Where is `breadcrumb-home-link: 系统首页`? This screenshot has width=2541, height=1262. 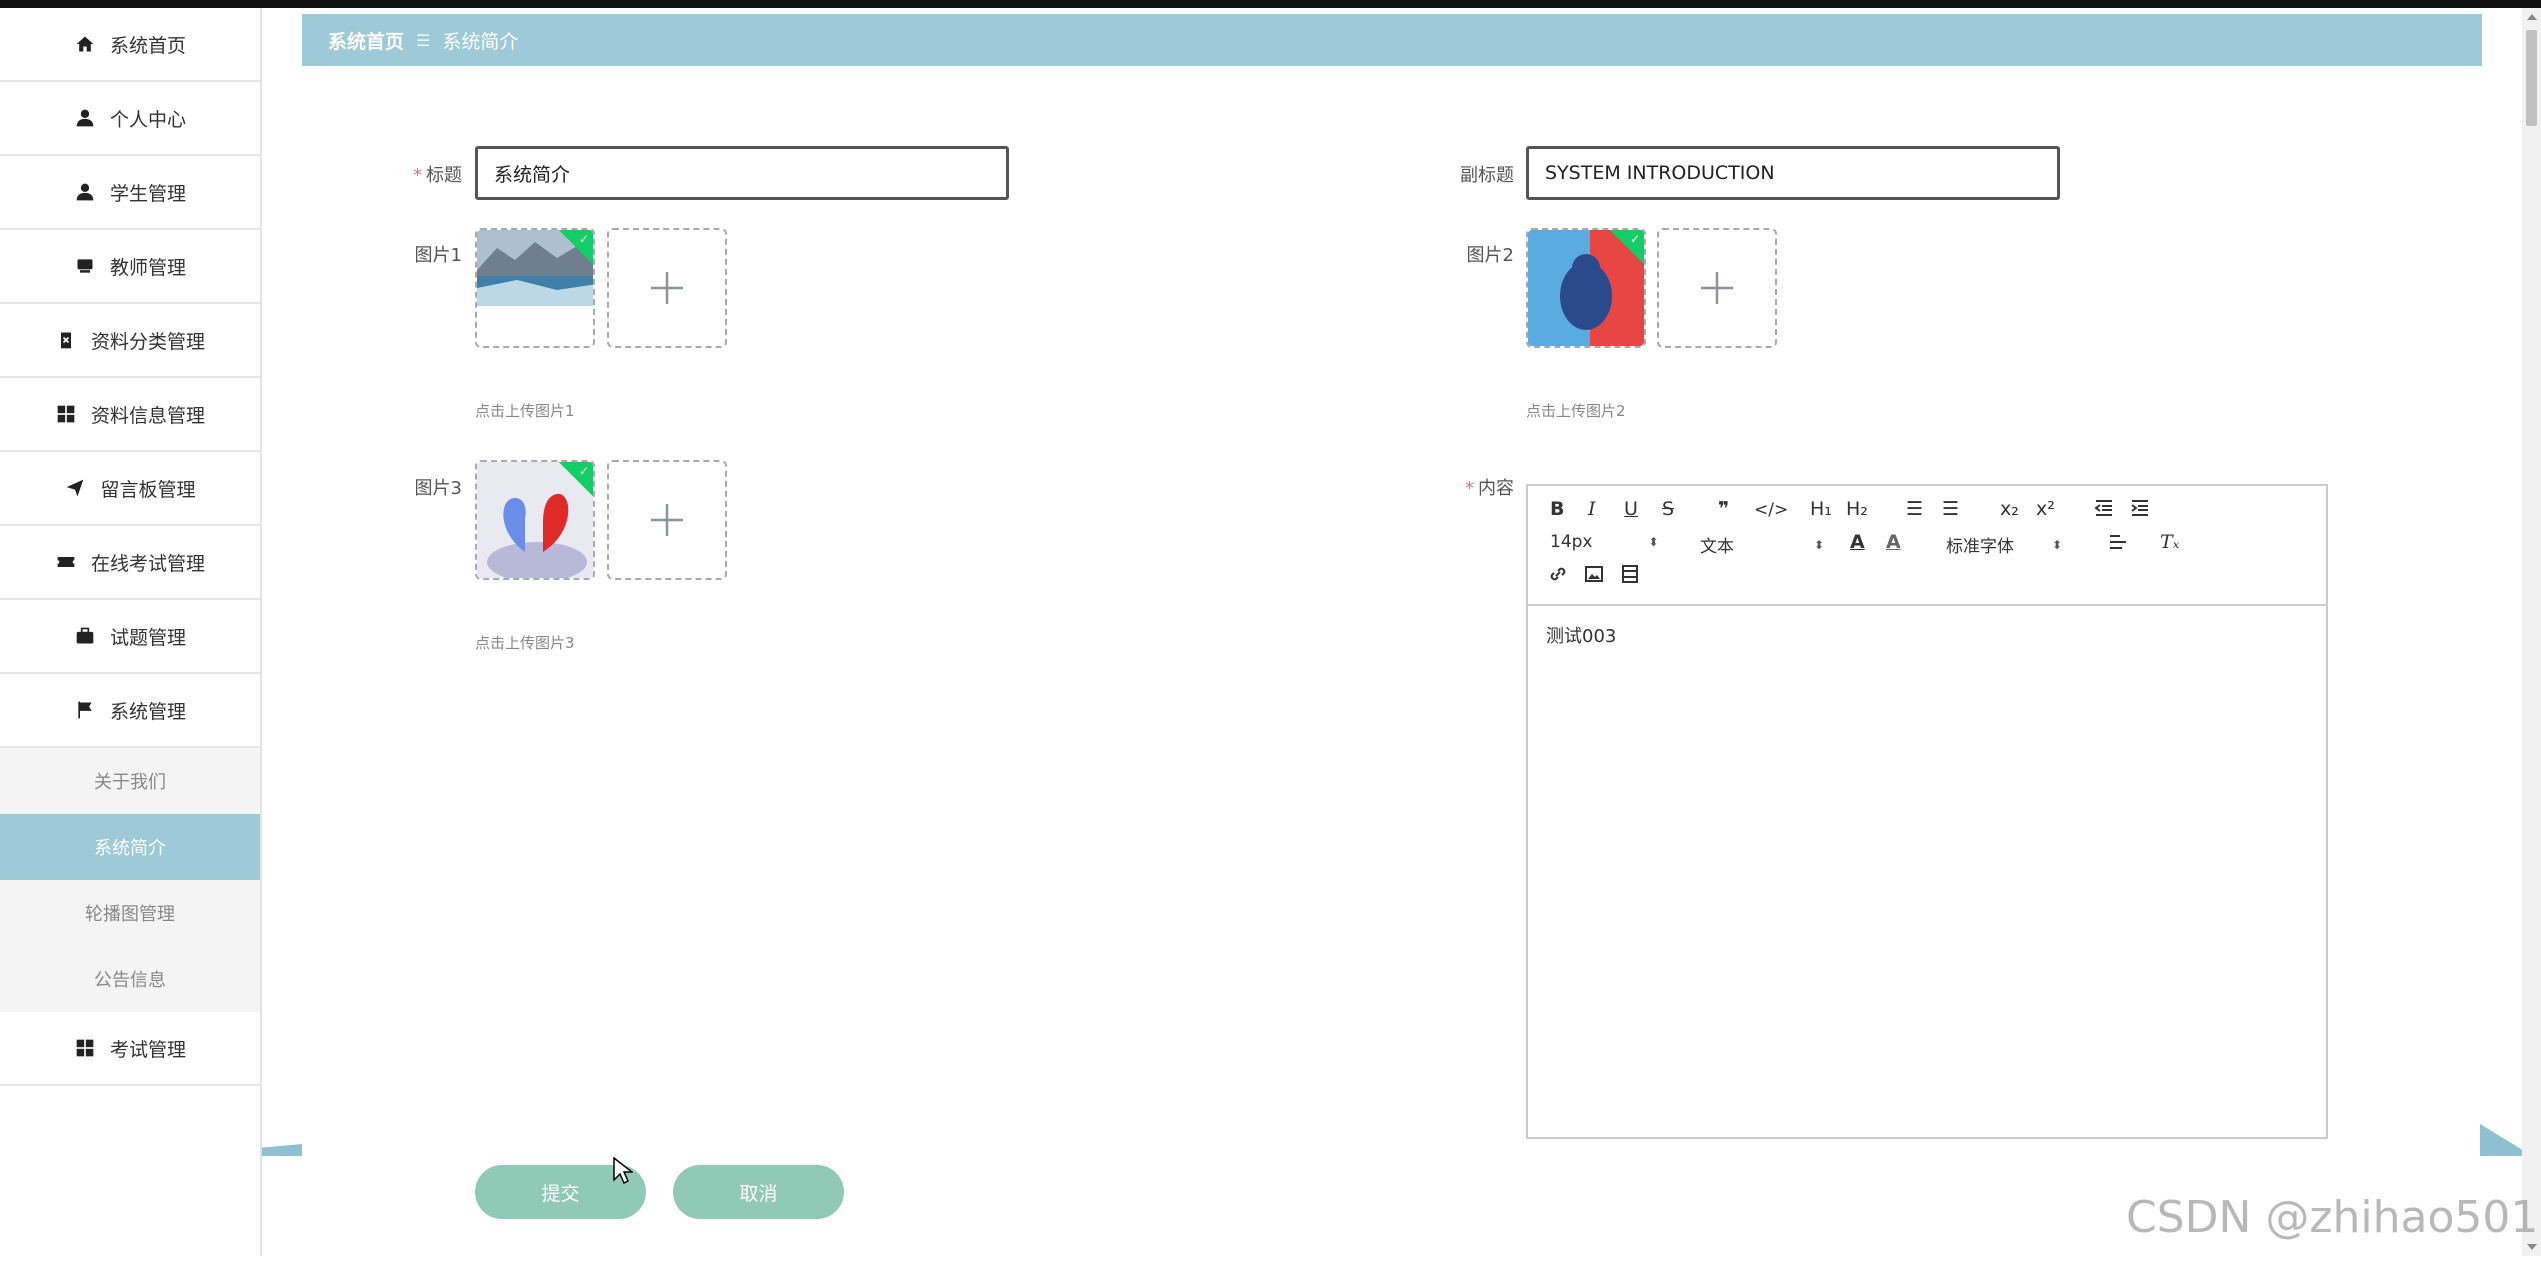
breadcrumb-home-link: 系统首页 is located at coordinates (366, 40).